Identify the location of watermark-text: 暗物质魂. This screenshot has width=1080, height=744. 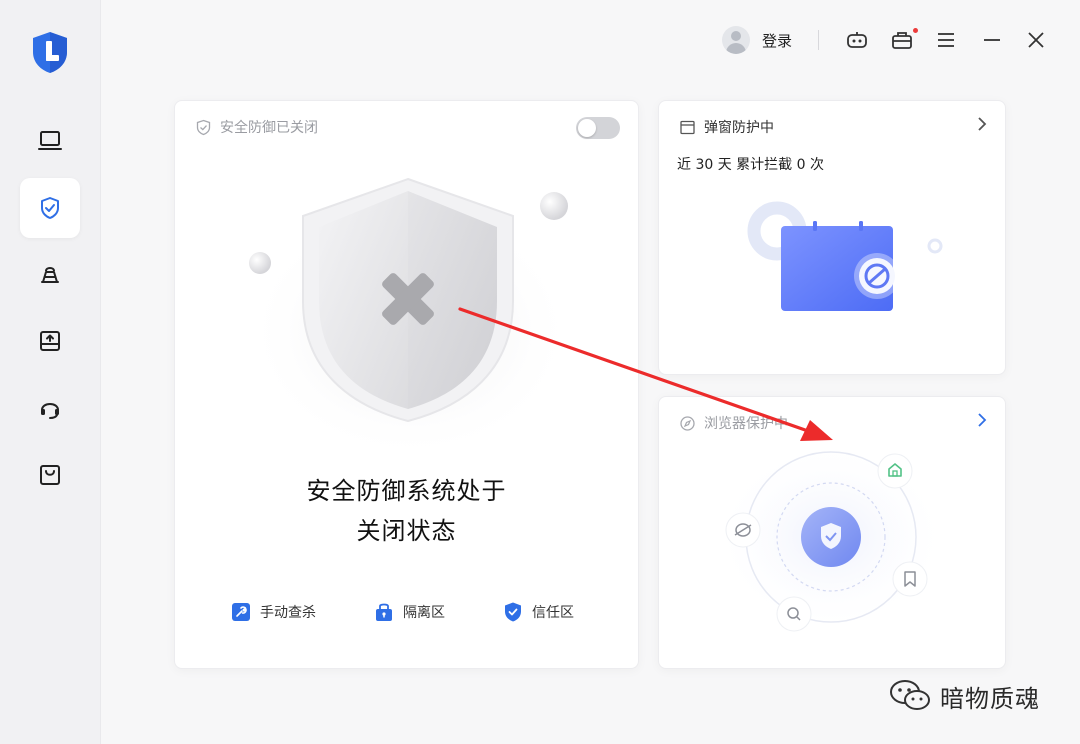
(990, 698).